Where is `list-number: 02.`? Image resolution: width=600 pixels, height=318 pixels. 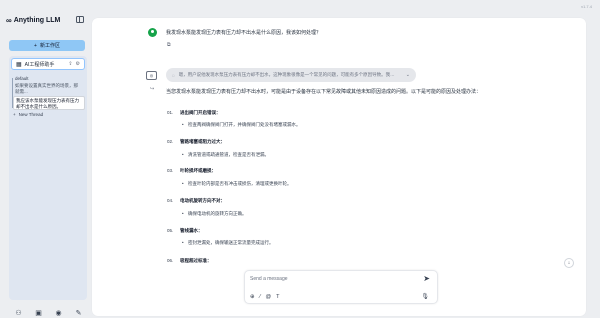
list-number: 02. is located at coordinates (170, 141).